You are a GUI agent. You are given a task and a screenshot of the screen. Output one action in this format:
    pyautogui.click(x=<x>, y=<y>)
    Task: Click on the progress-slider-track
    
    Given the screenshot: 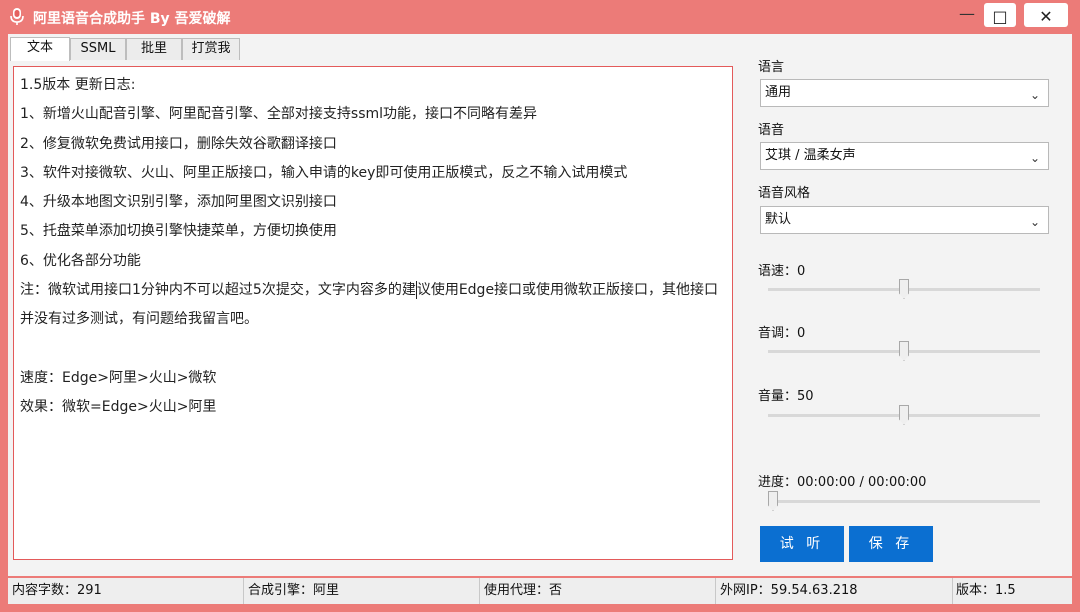 What is the action you would take?
    pyautogui.click(x=904, y=501)
    